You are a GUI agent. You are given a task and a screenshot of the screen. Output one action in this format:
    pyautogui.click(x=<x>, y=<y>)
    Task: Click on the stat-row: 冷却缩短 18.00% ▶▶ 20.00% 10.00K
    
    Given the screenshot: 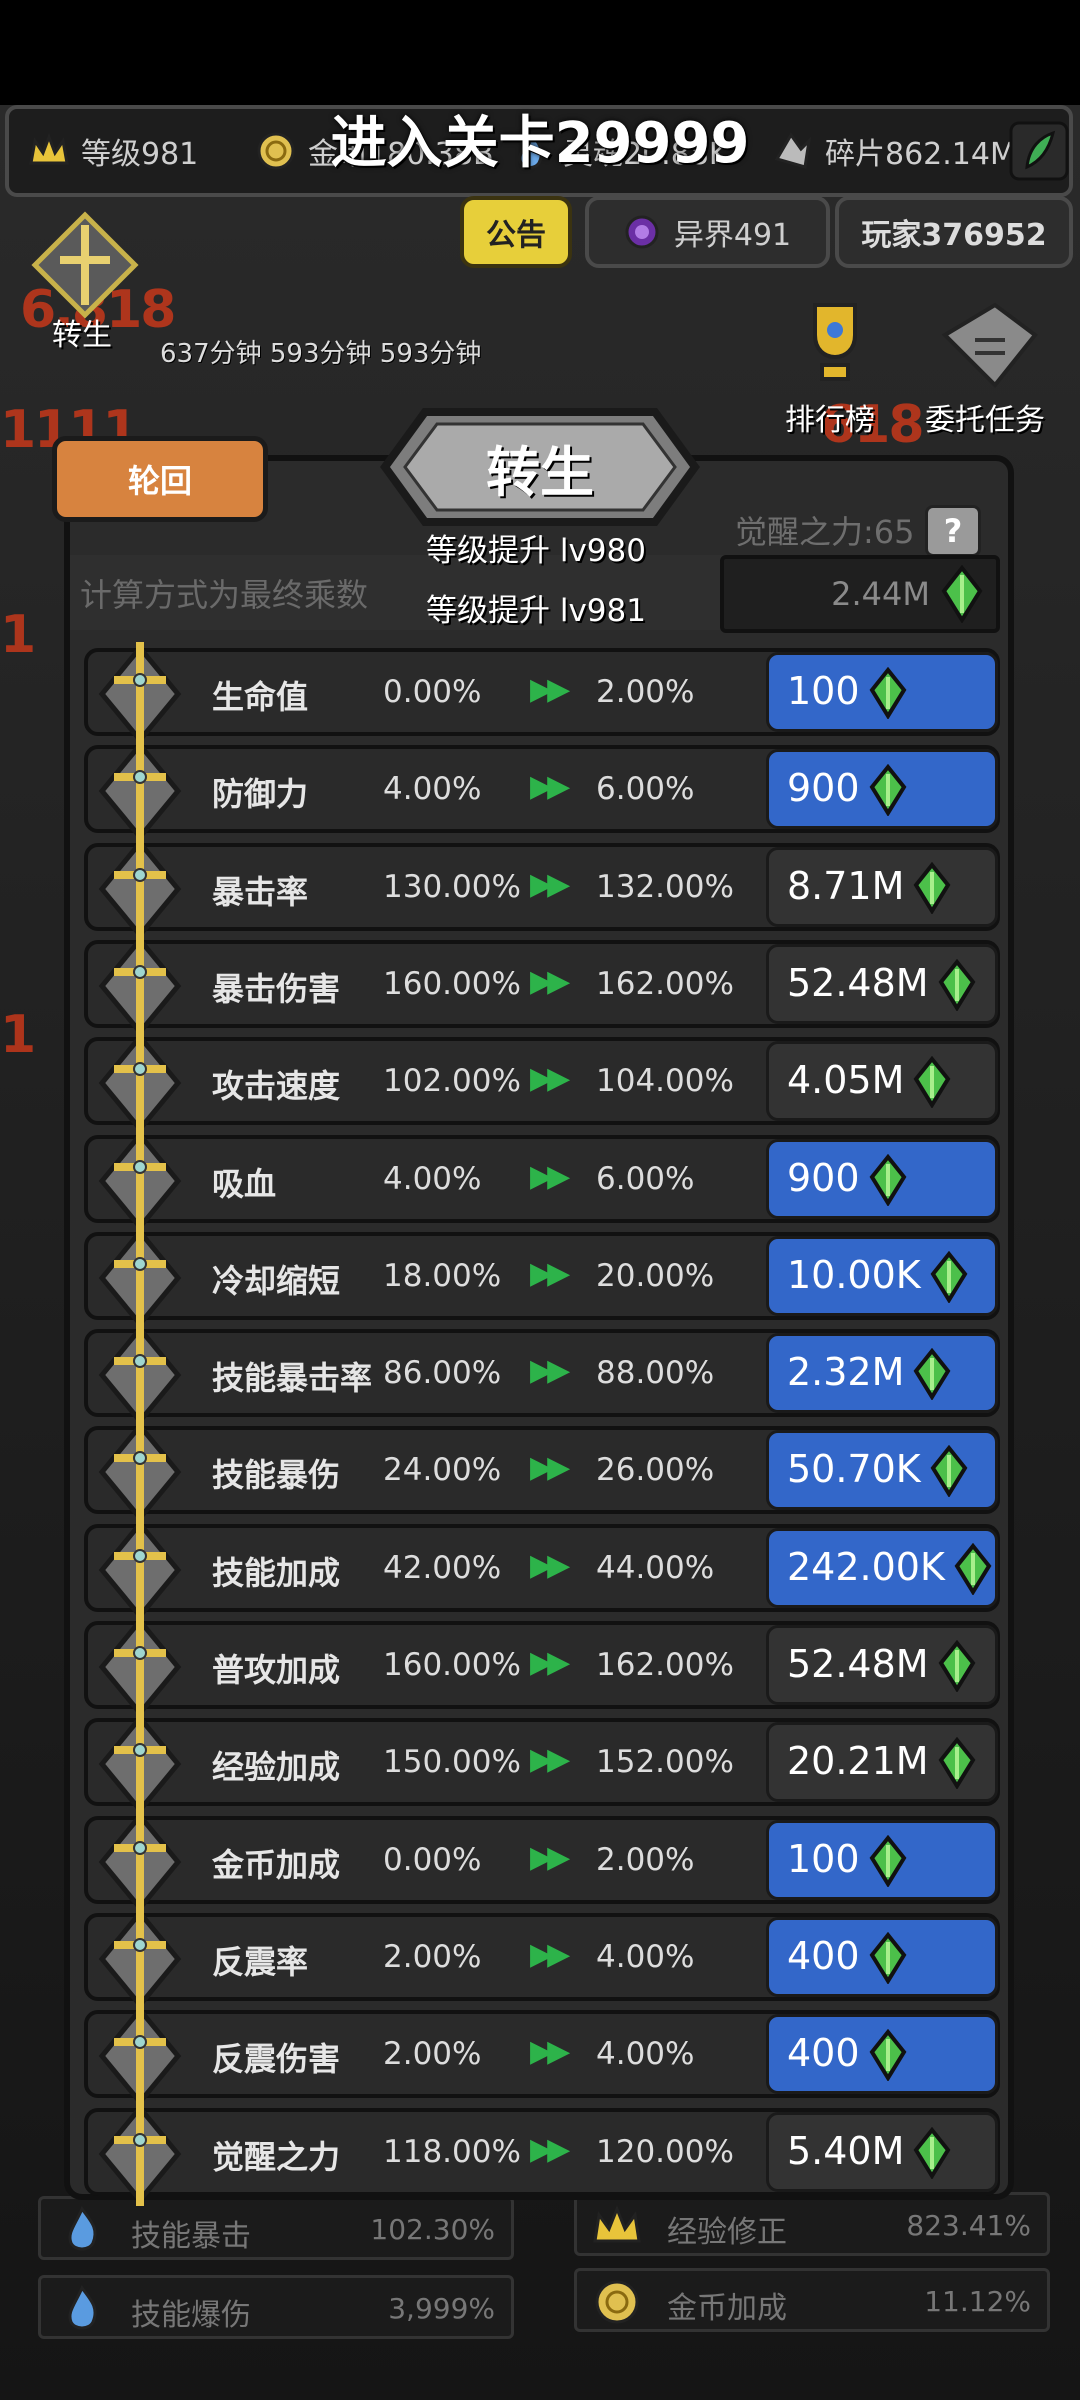 What is the action you would take?
    pyautogui.click(x=542, y=1278)
    